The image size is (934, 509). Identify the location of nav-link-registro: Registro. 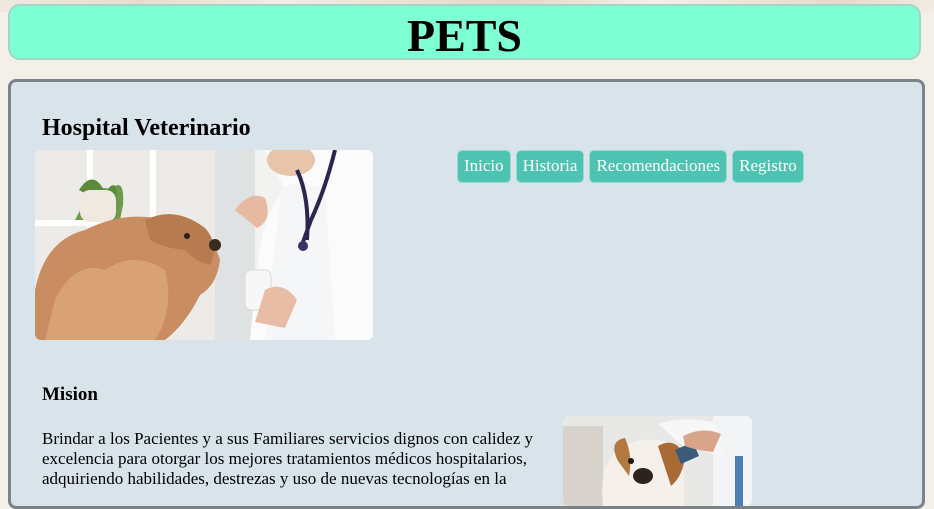
(768, 166).